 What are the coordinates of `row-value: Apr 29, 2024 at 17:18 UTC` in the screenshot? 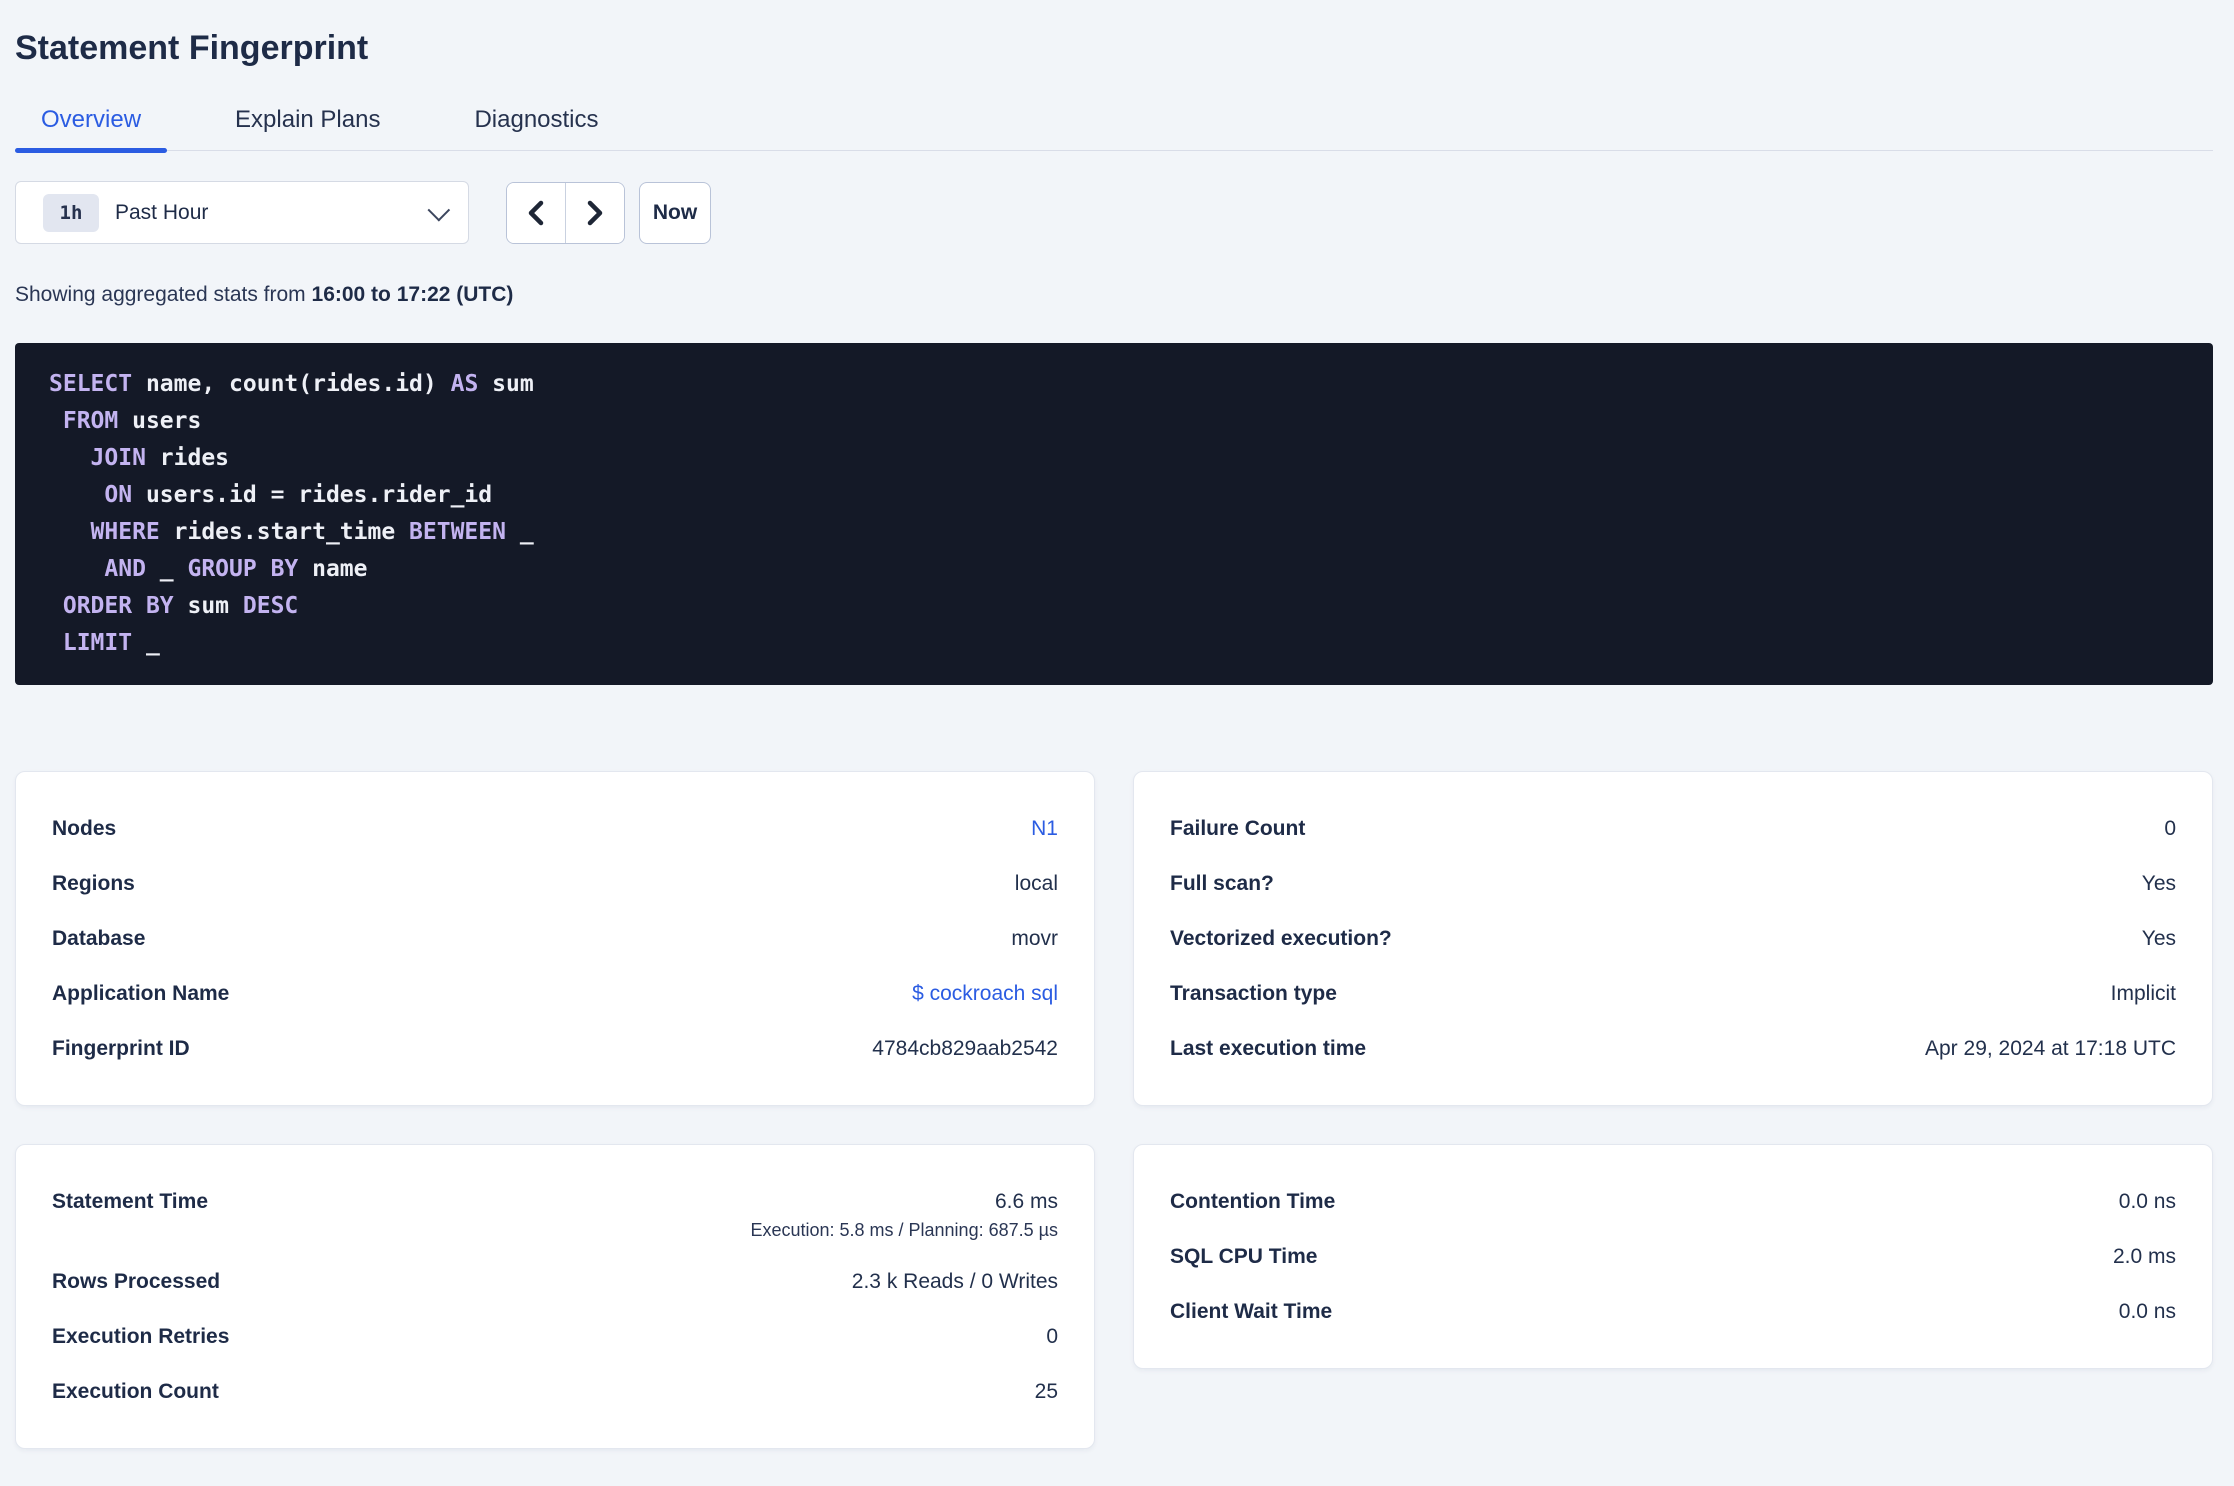 It's located at (2050, 1048).